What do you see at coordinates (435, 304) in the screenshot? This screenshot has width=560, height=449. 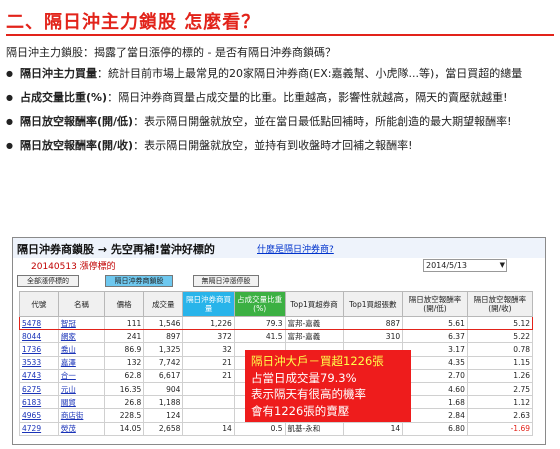 I see `col-return-open-low: 隔日放空報酬率(開/低)` at bounding box center [435, 304].